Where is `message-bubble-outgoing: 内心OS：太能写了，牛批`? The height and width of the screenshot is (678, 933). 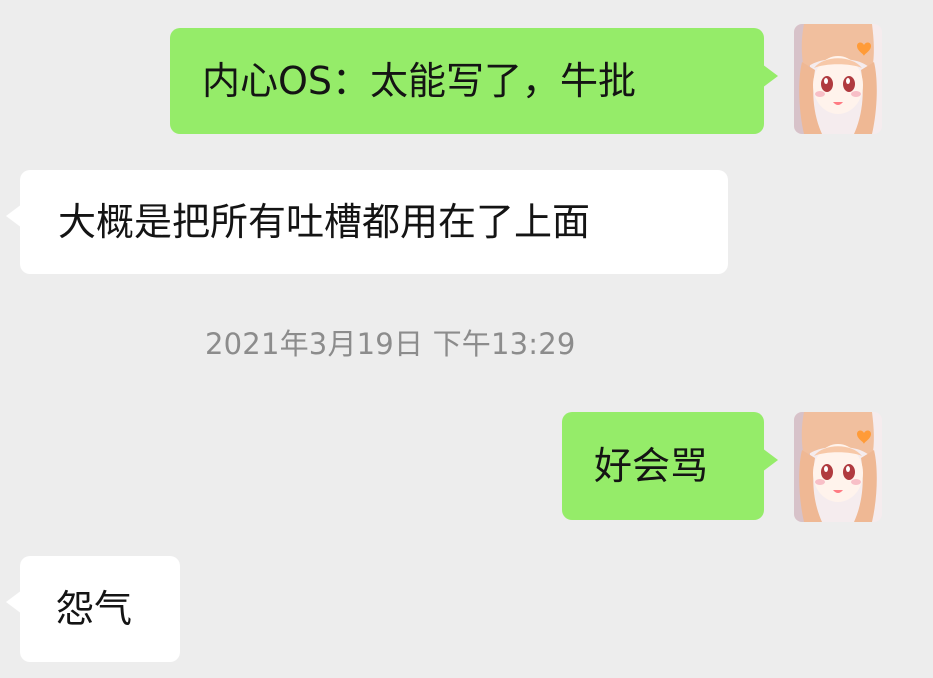 message-bubble-outgoing: 内心OS：太能写了，牛批 is located at coordinates (474, 81).